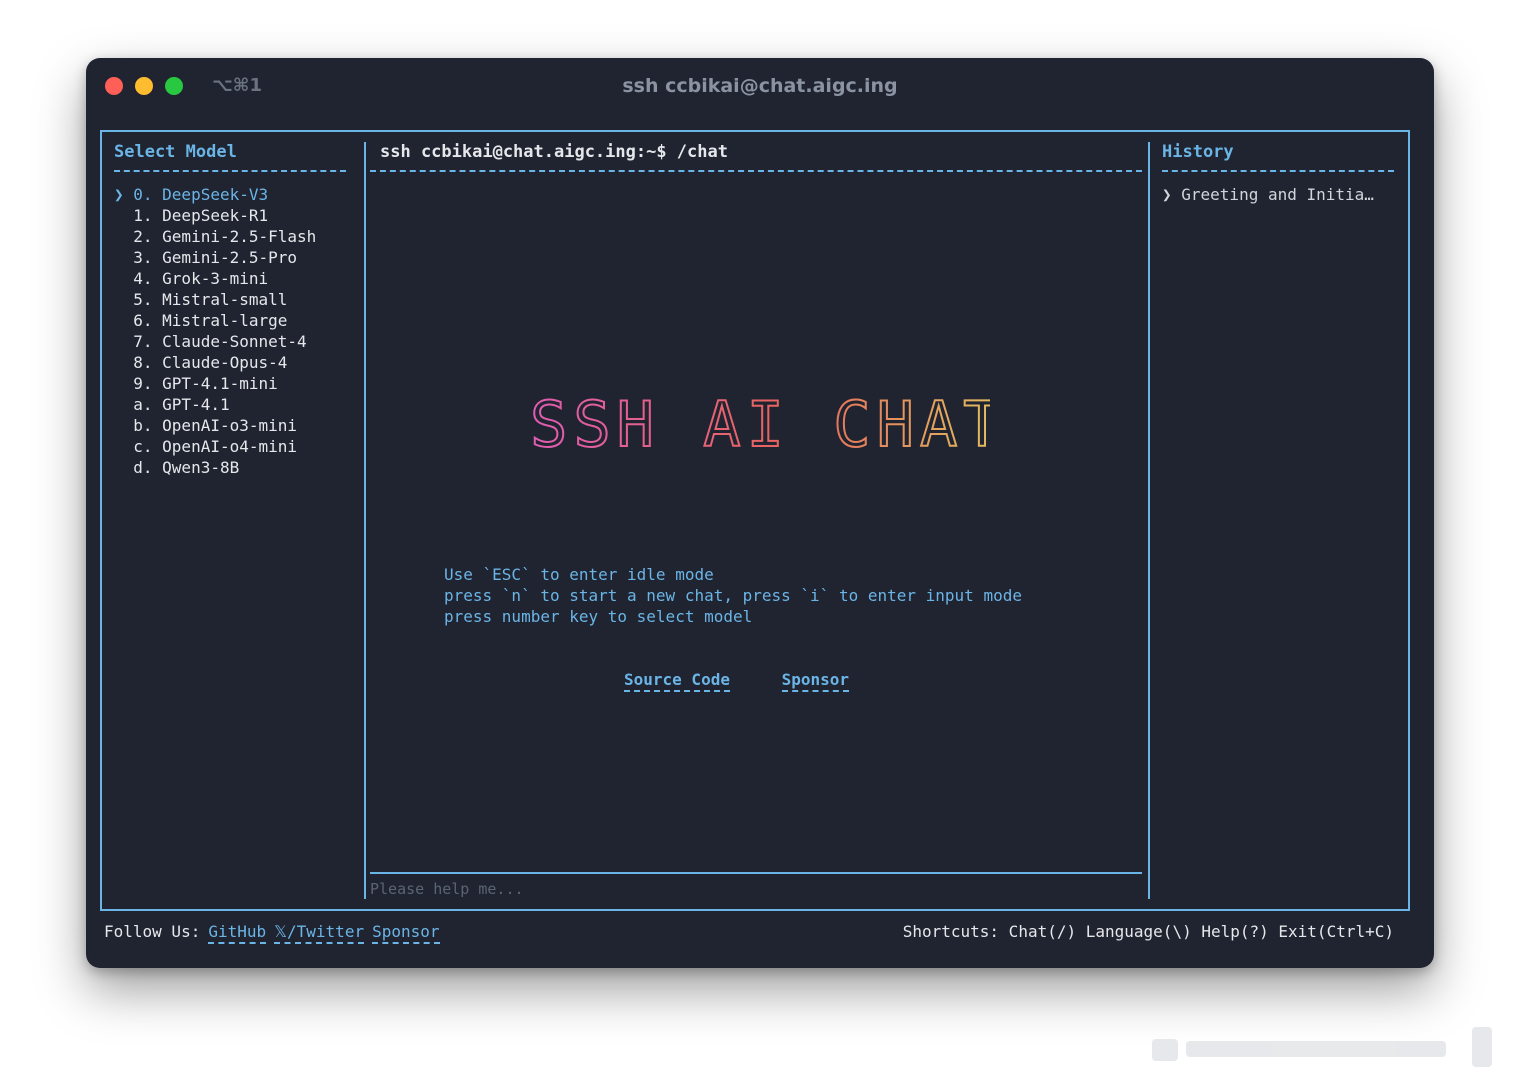 The width and height of the screenshot is (1519, 1080). I want to click on model-item: 3. Gemini-2.5-Pro, so click(215, 257).